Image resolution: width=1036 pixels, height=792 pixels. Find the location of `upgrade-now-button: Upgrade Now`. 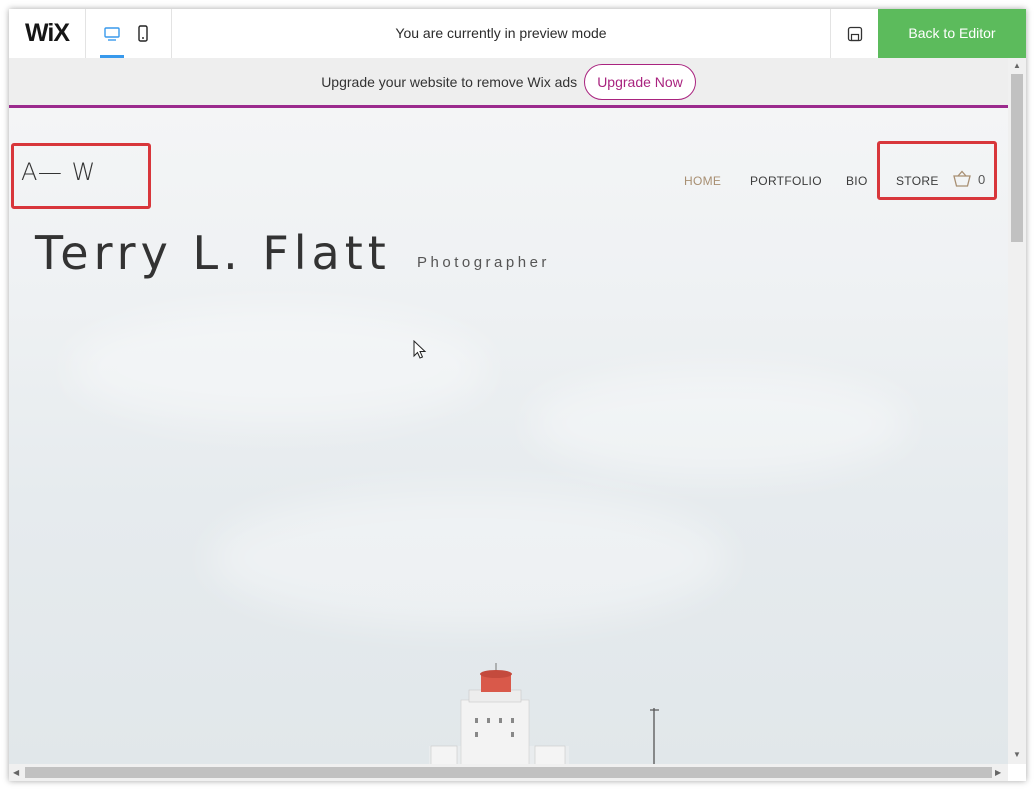

upgrade-now-button: Upgrade Now is located at coordinates (640, 81).